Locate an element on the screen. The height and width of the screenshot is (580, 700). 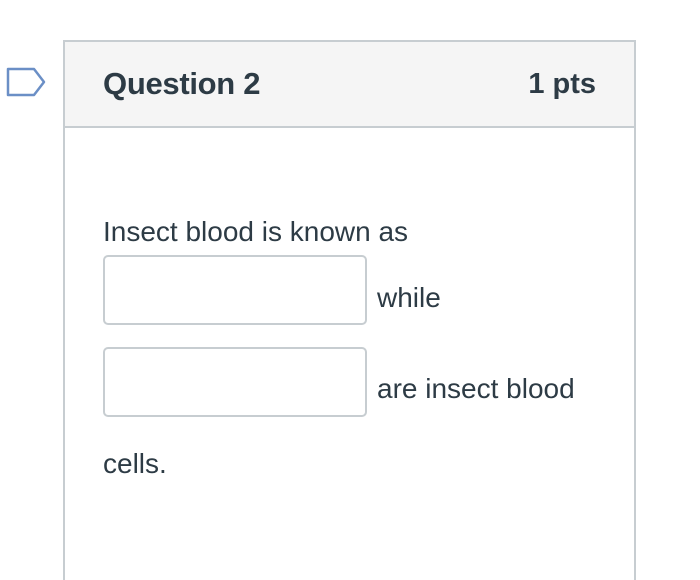
question-text-part2: while is located at coordinates (409, 297).